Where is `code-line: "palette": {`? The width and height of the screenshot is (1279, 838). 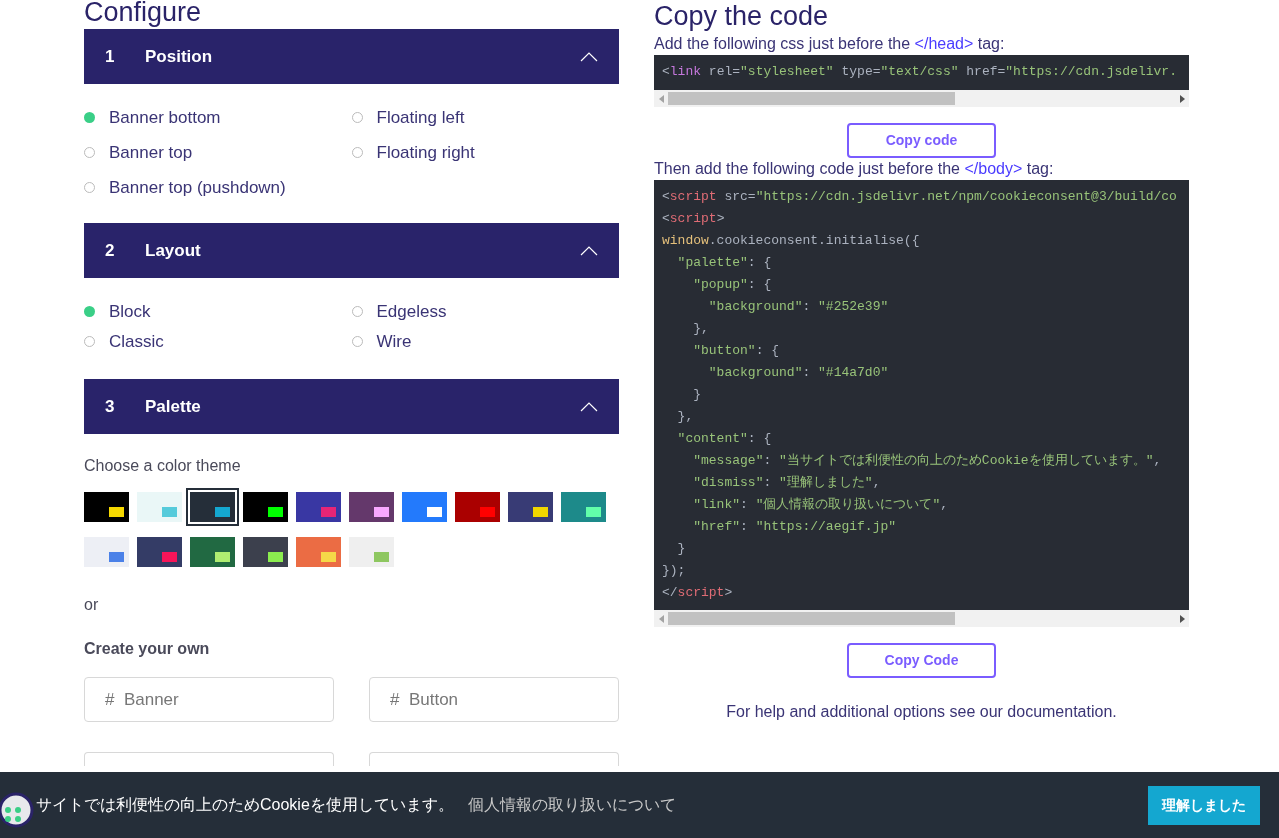 code-line: "palette": { is located at coordinates (724, 263).